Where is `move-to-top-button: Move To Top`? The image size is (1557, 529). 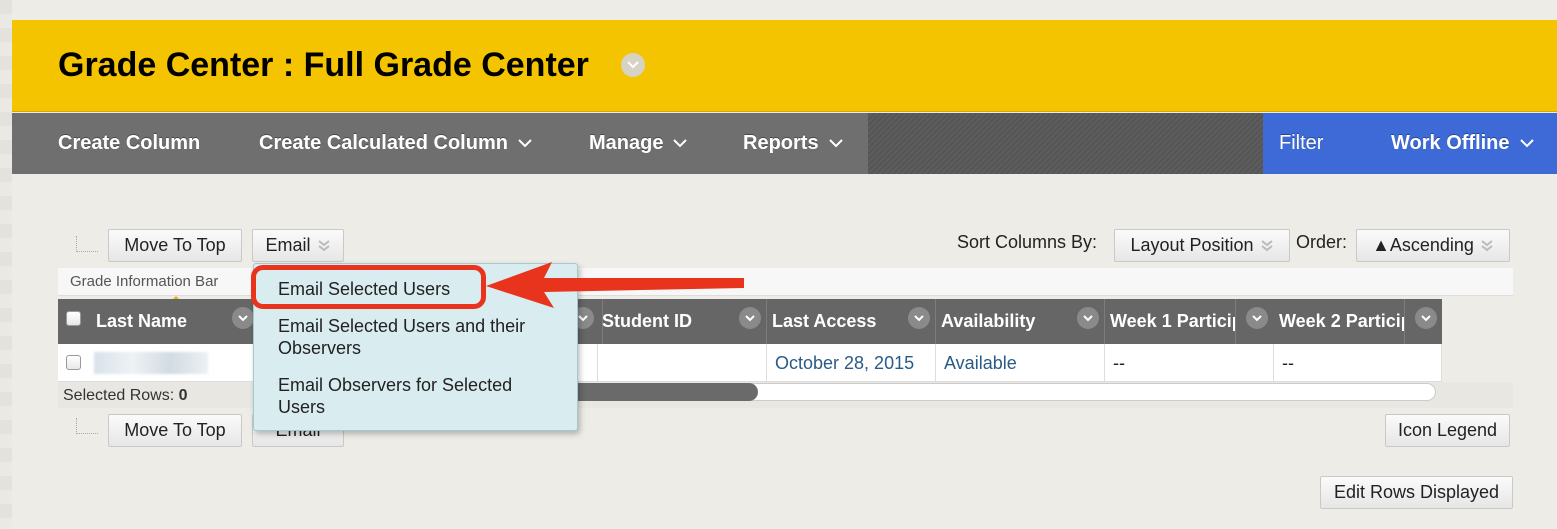 move-to-top-button: Move To Top is located at coordinates (175, 245).